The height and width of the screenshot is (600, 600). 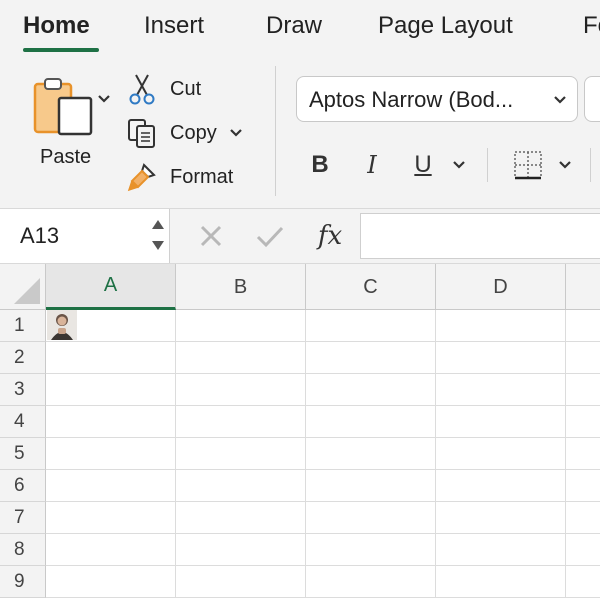 I want to click on cancel-entry-button, so click(x=211, y=236).